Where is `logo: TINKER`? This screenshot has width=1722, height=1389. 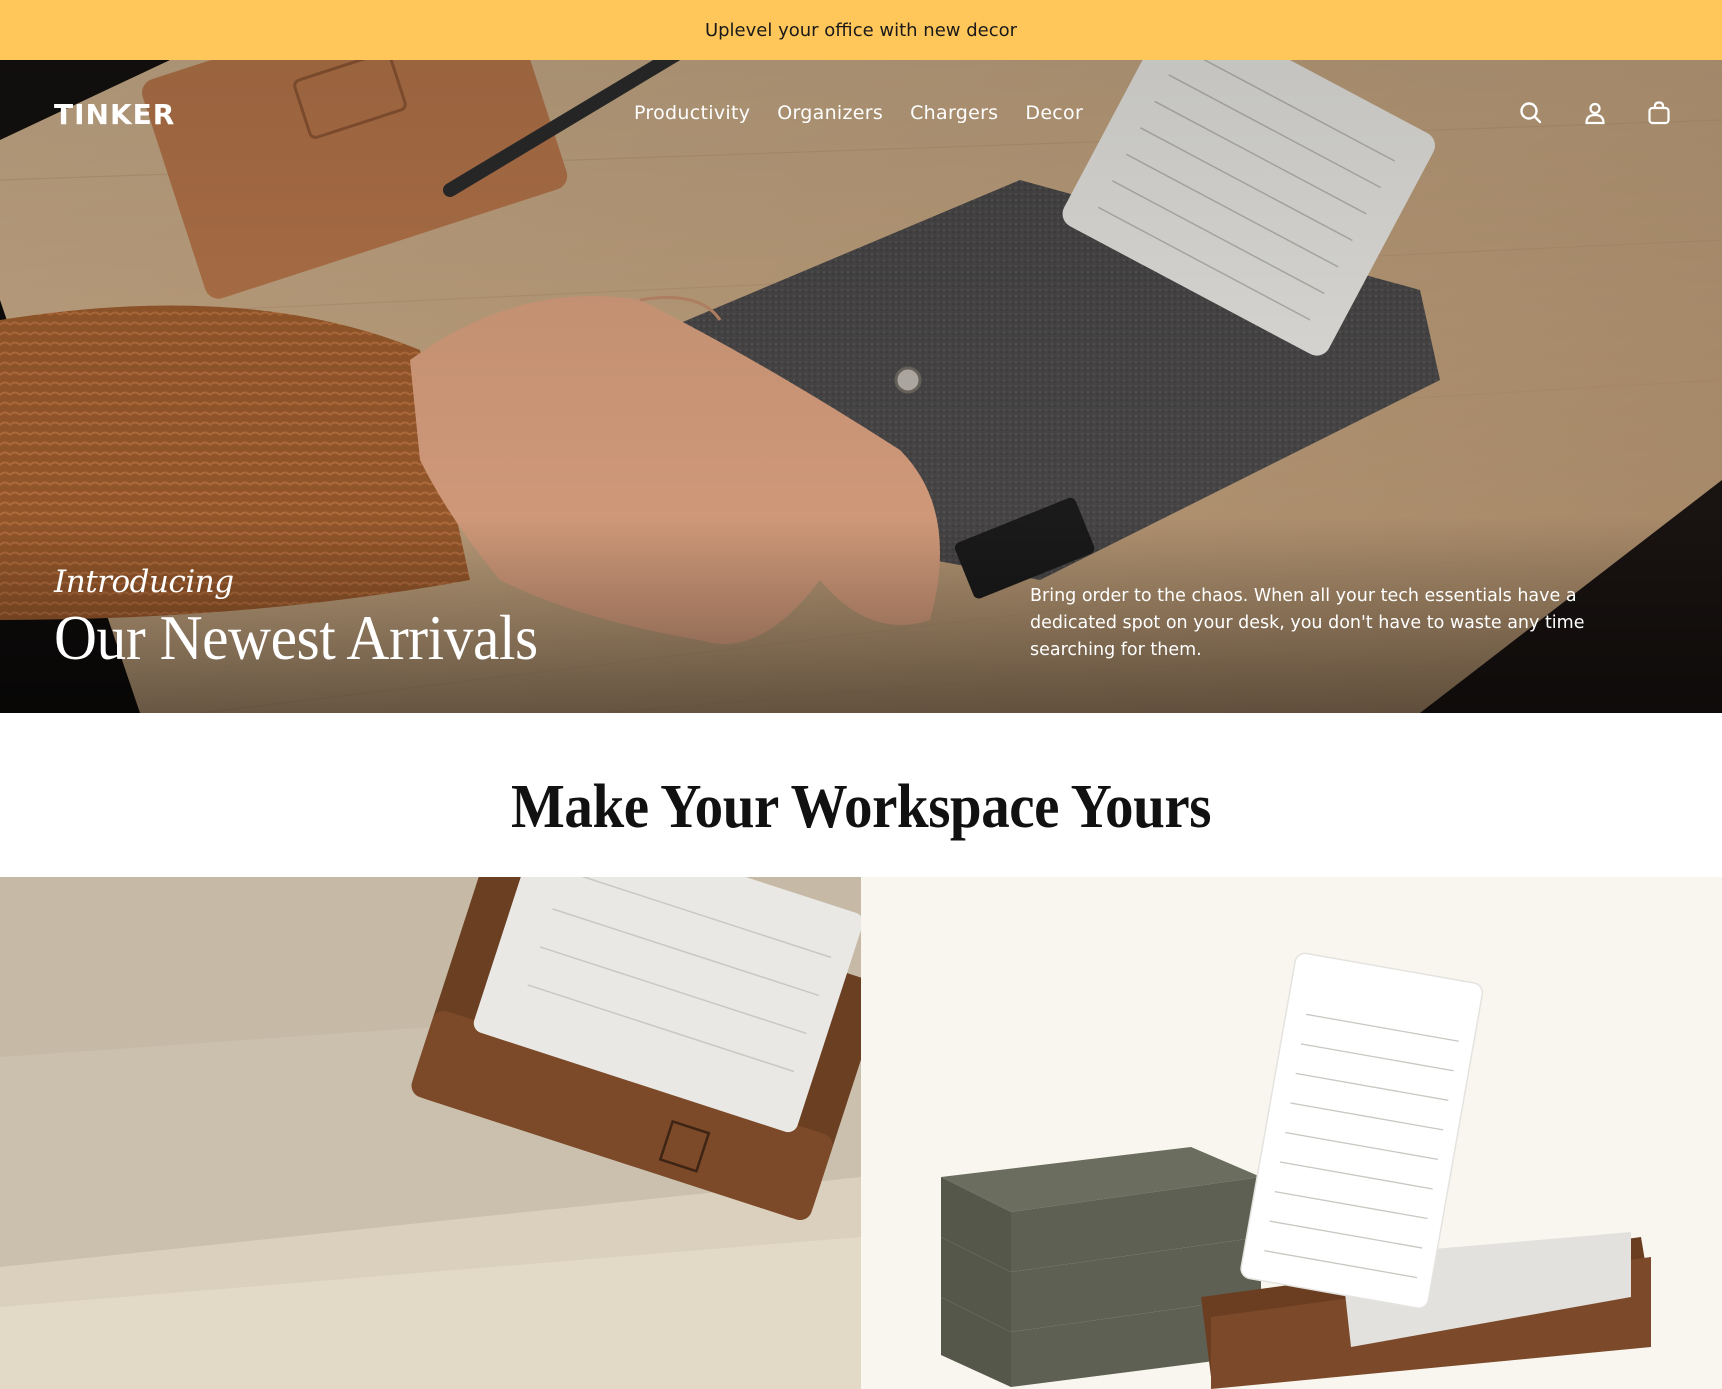
logo: TINKER is located at coordinates (114, 114).